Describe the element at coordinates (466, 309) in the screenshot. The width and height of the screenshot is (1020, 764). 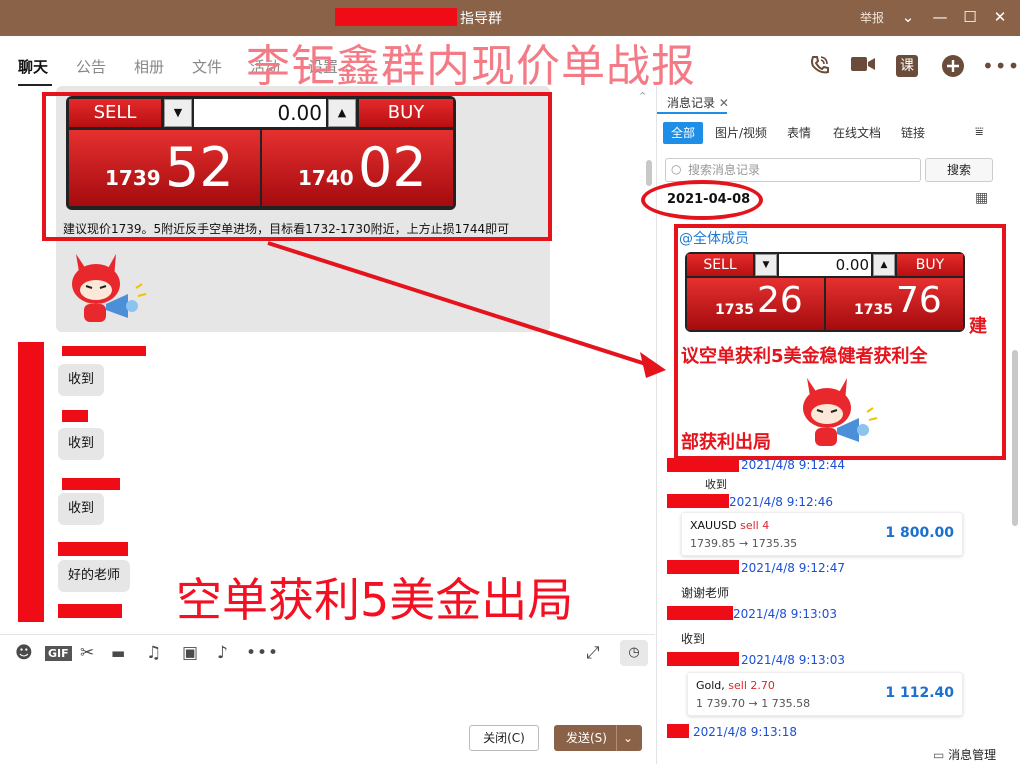
I see `annotation-arrow` at that location.